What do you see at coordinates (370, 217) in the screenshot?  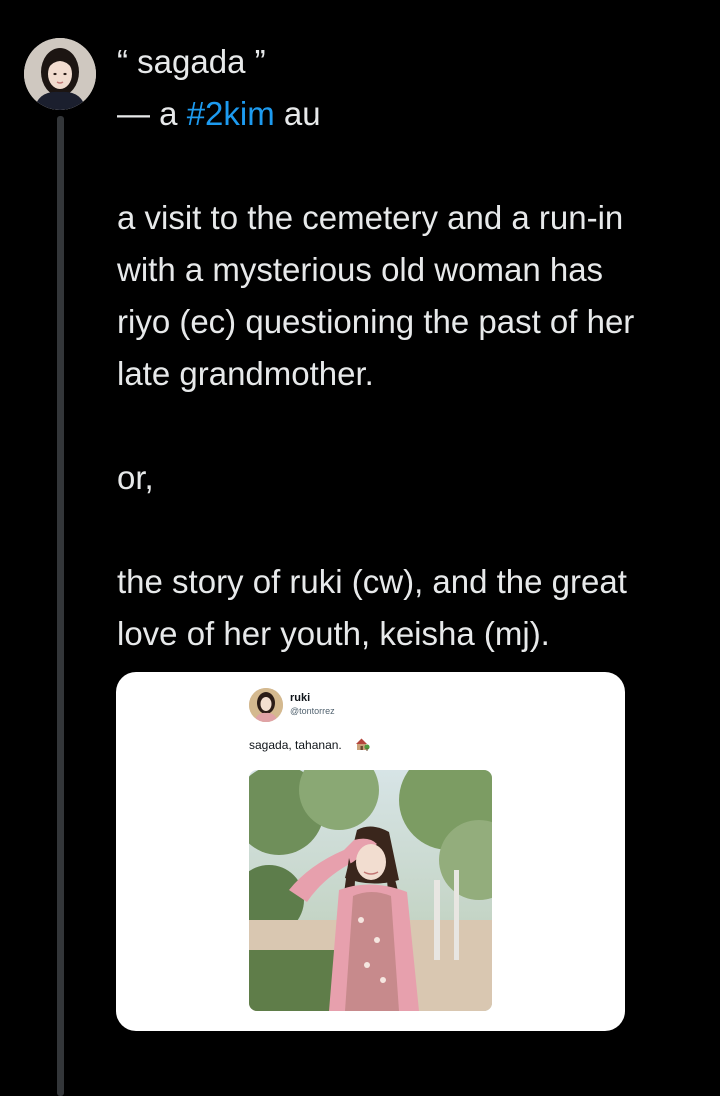 I see `body-line: a visit to the cemetery and a run-in` at bounding box center [370, 217].